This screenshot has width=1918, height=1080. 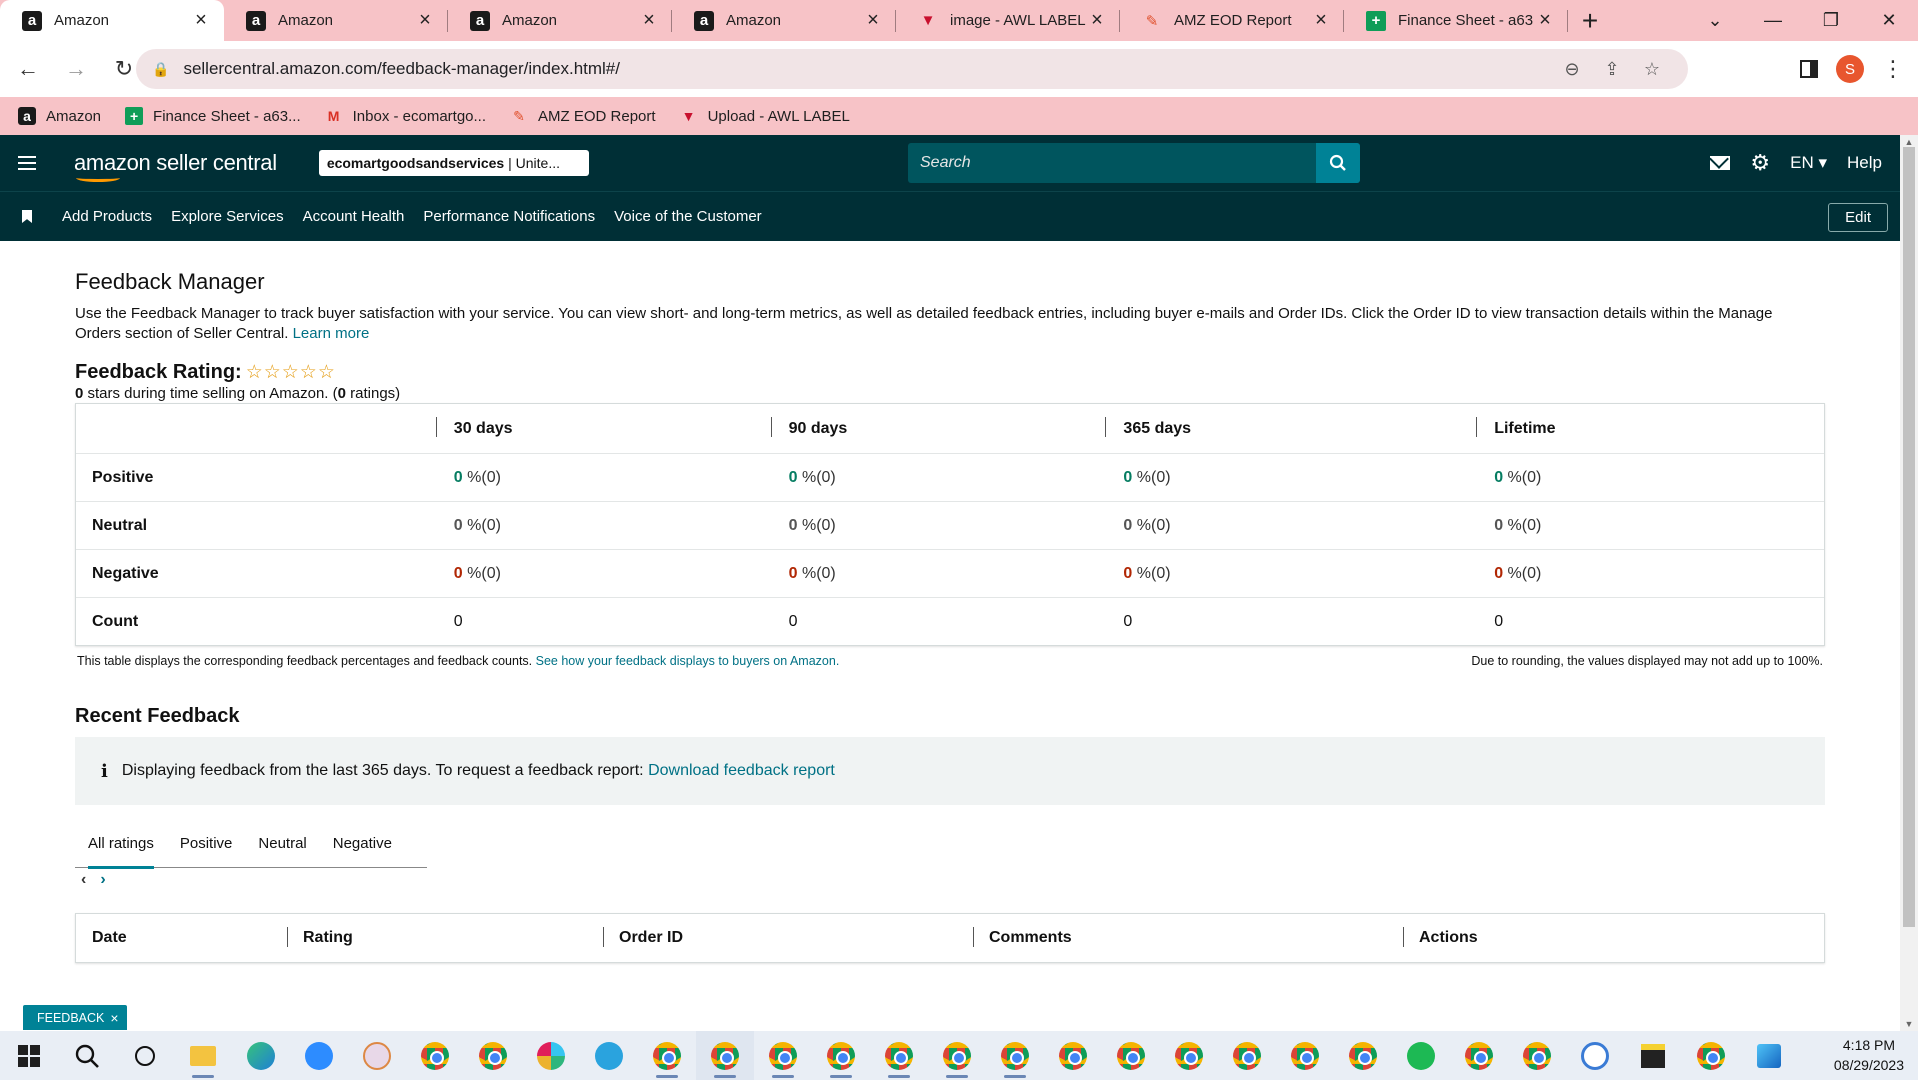 What do you see at coordinates (203, 1055) in the screenshot?
I see `file-explorer-icon` at bounding box center [203, 1055].